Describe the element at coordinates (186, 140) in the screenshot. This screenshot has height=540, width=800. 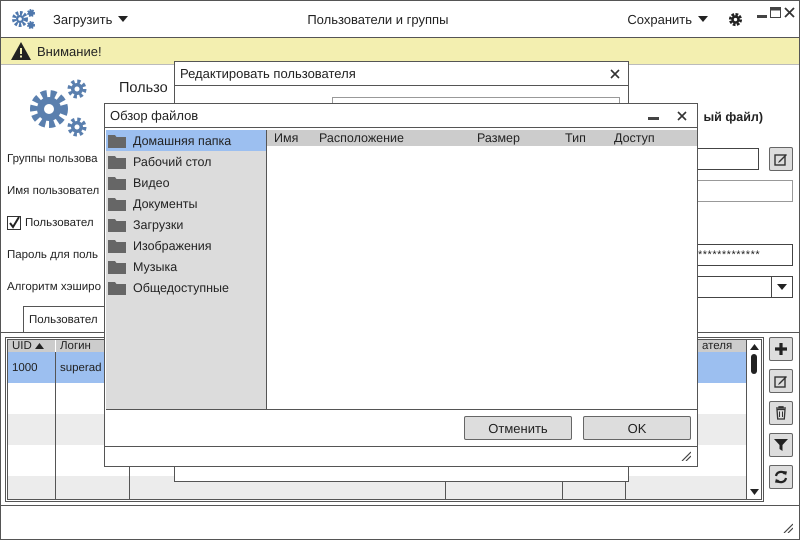
I see `place-item: Домашняя папка` at that location.